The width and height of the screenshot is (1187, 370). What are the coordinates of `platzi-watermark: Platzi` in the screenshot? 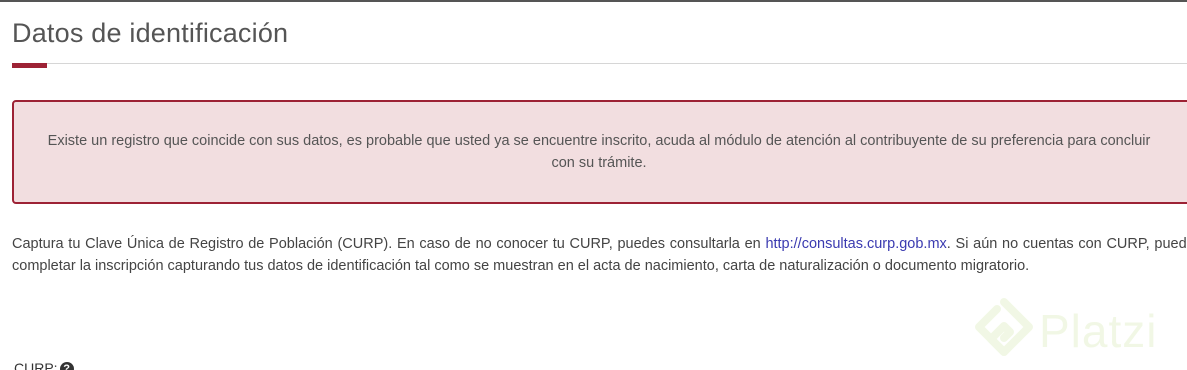 It's located at (1066, 331).